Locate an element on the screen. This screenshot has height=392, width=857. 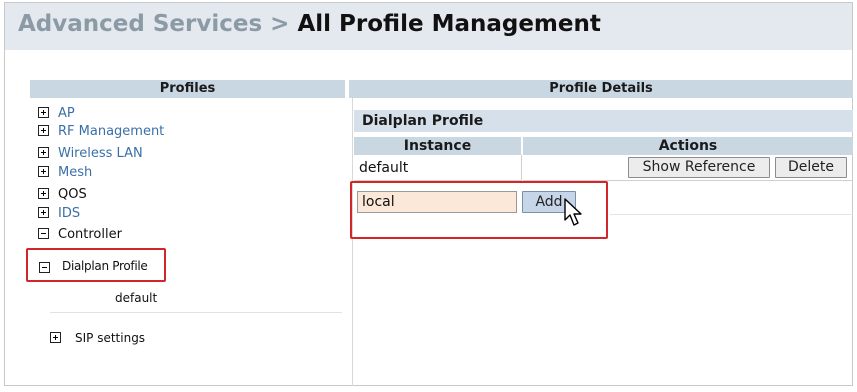
column-header-instance: Instance is located at coordinates (437, 146).